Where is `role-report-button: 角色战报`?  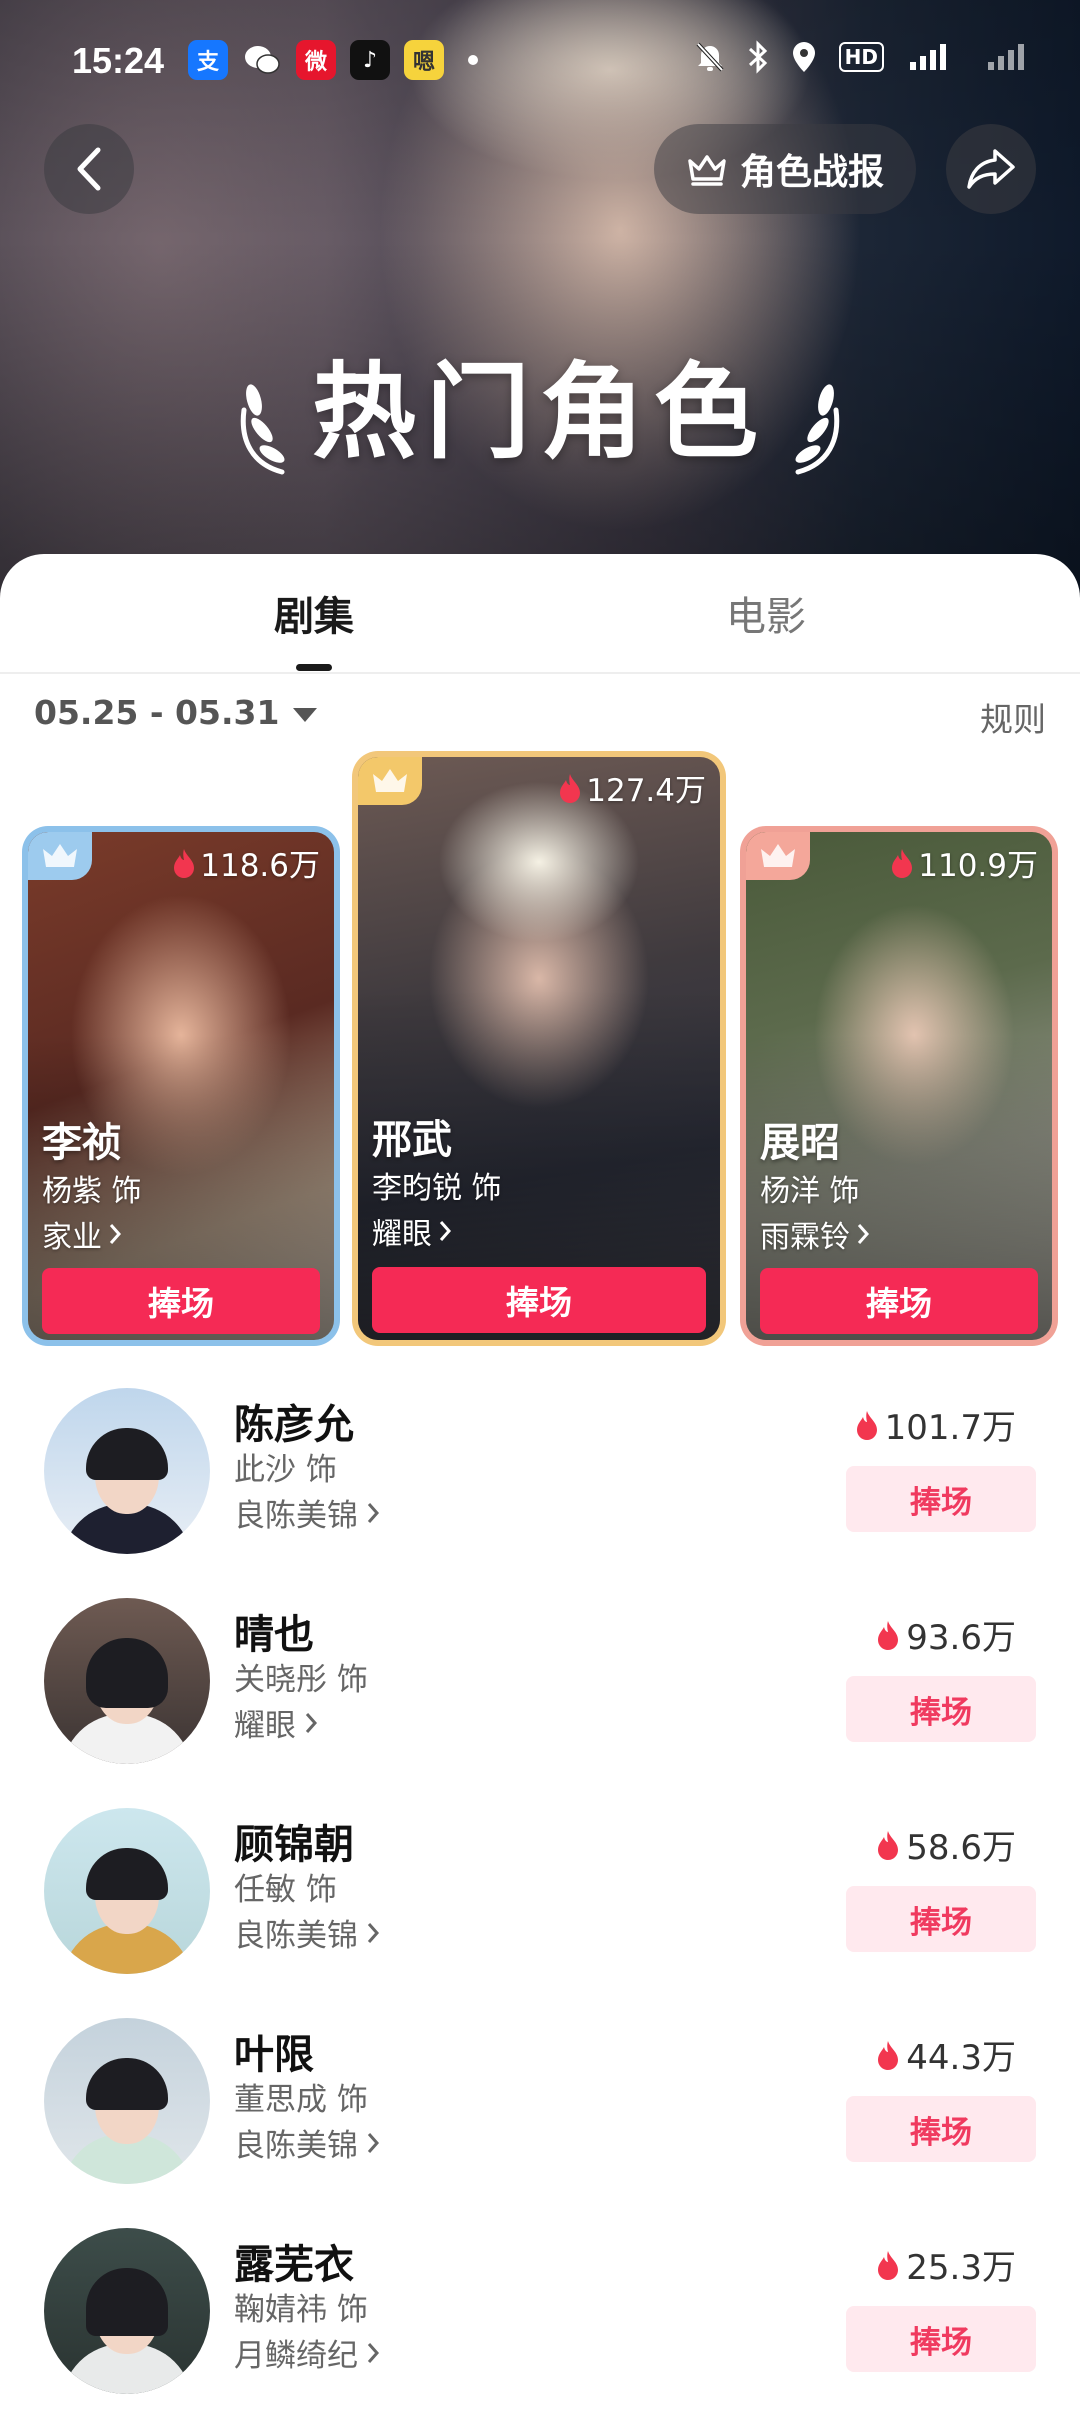 role-report-button: 角色战报 is located at coordinates (785, 169).